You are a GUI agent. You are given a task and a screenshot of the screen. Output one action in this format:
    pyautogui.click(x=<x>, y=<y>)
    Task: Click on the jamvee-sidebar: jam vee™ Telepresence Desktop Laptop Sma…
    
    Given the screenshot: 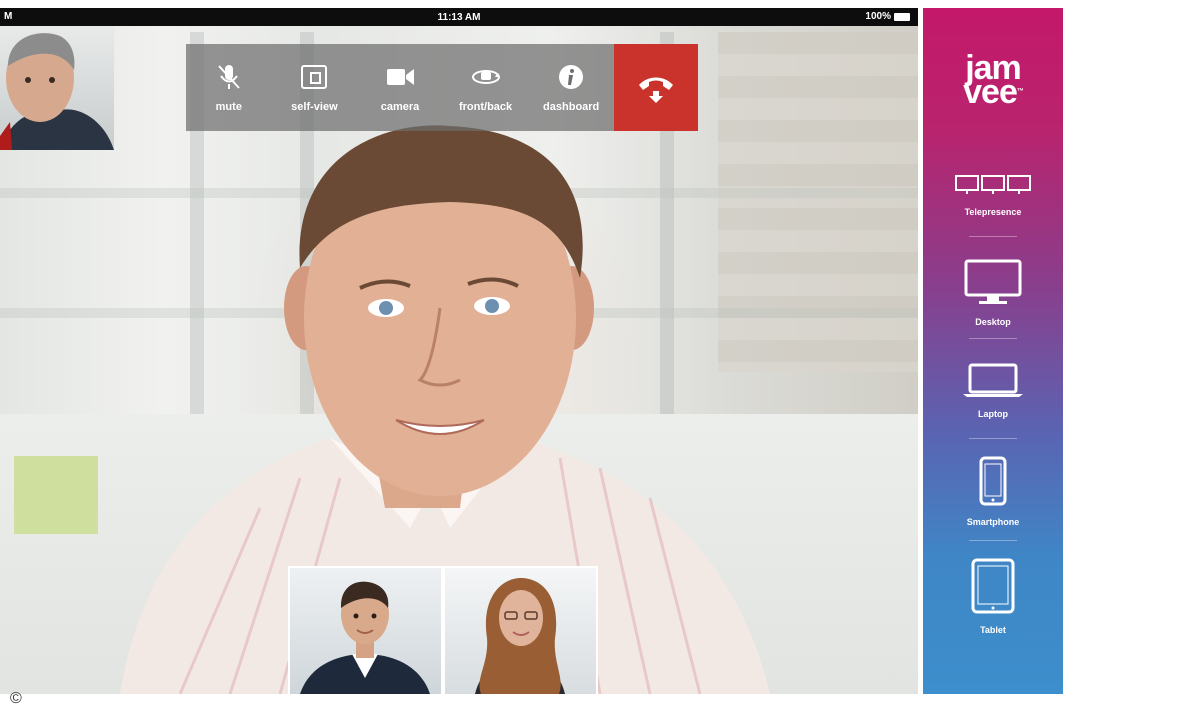 What is the action you would take?
    pyautogui.click(x=993, y=351)
    